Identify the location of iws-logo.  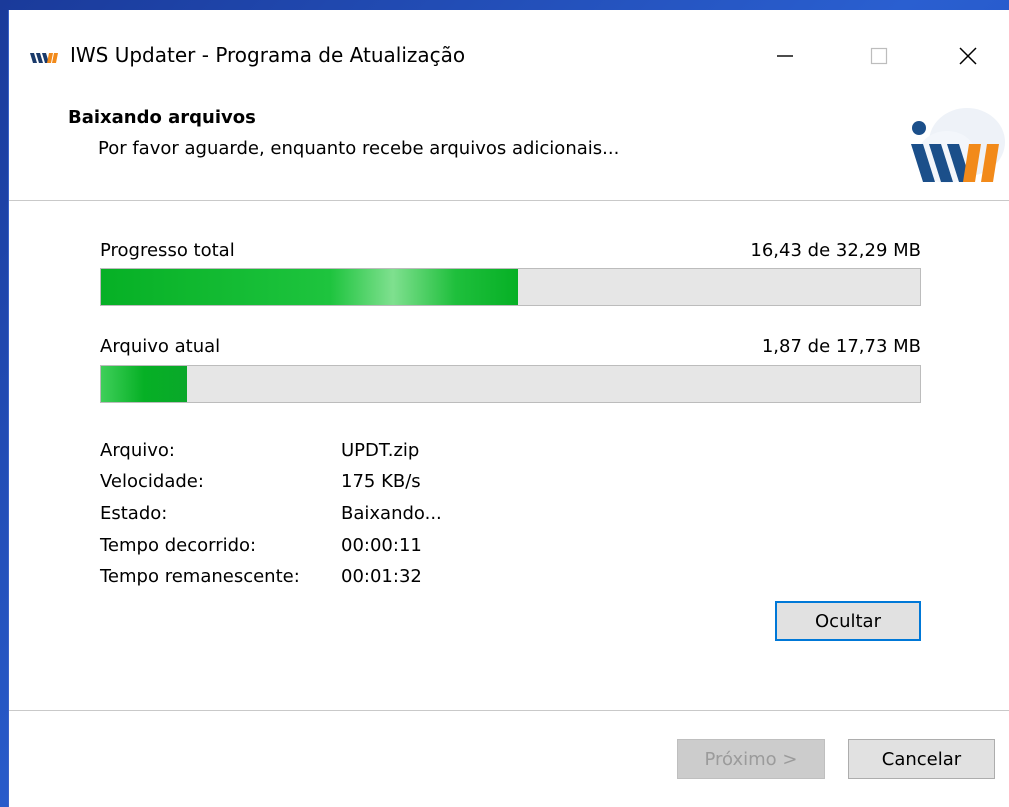
(953, 150).